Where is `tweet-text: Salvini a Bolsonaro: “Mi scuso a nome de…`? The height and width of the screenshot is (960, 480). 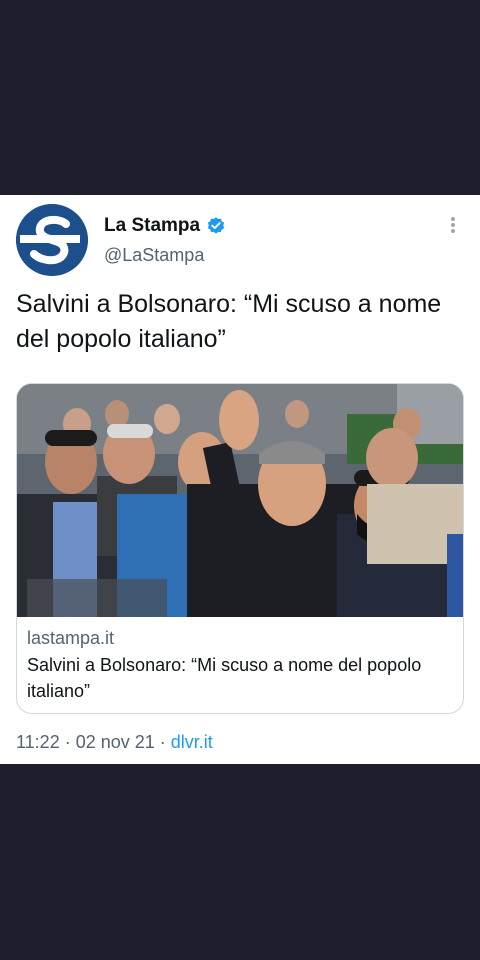 tweet-text: Salvini a Bolsonaro: “Mi scuso a nome de… is located at coordinates (229, 321).